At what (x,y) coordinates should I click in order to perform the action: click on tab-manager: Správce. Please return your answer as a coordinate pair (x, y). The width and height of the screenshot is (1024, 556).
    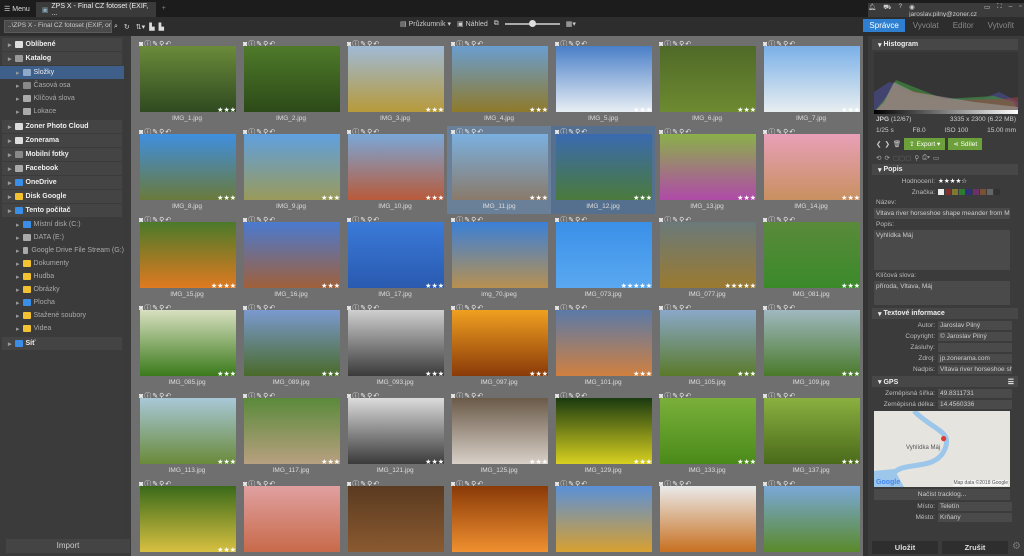
    Looking at the image, I should click on (884, 25).